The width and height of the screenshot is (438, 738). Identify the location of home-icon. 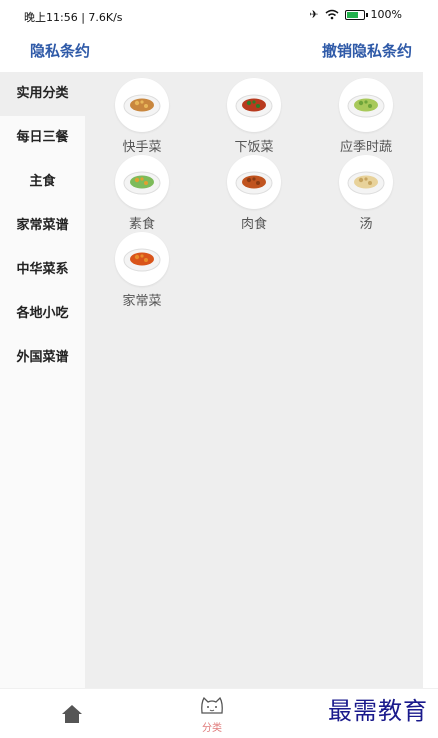
(72, 714).